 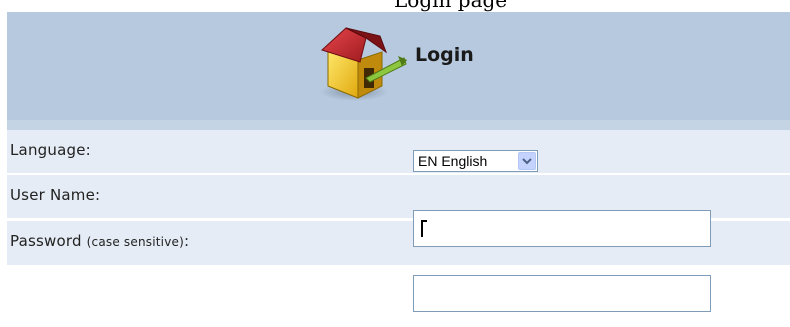 I want to click on page-title: Login, so click(x=444, y=55).